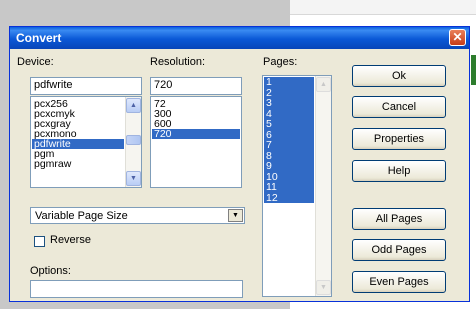  What do you see at coordinates (50, 271) in the screenshot?
I see `options-label: Options:` at bounding box center [50, 271].